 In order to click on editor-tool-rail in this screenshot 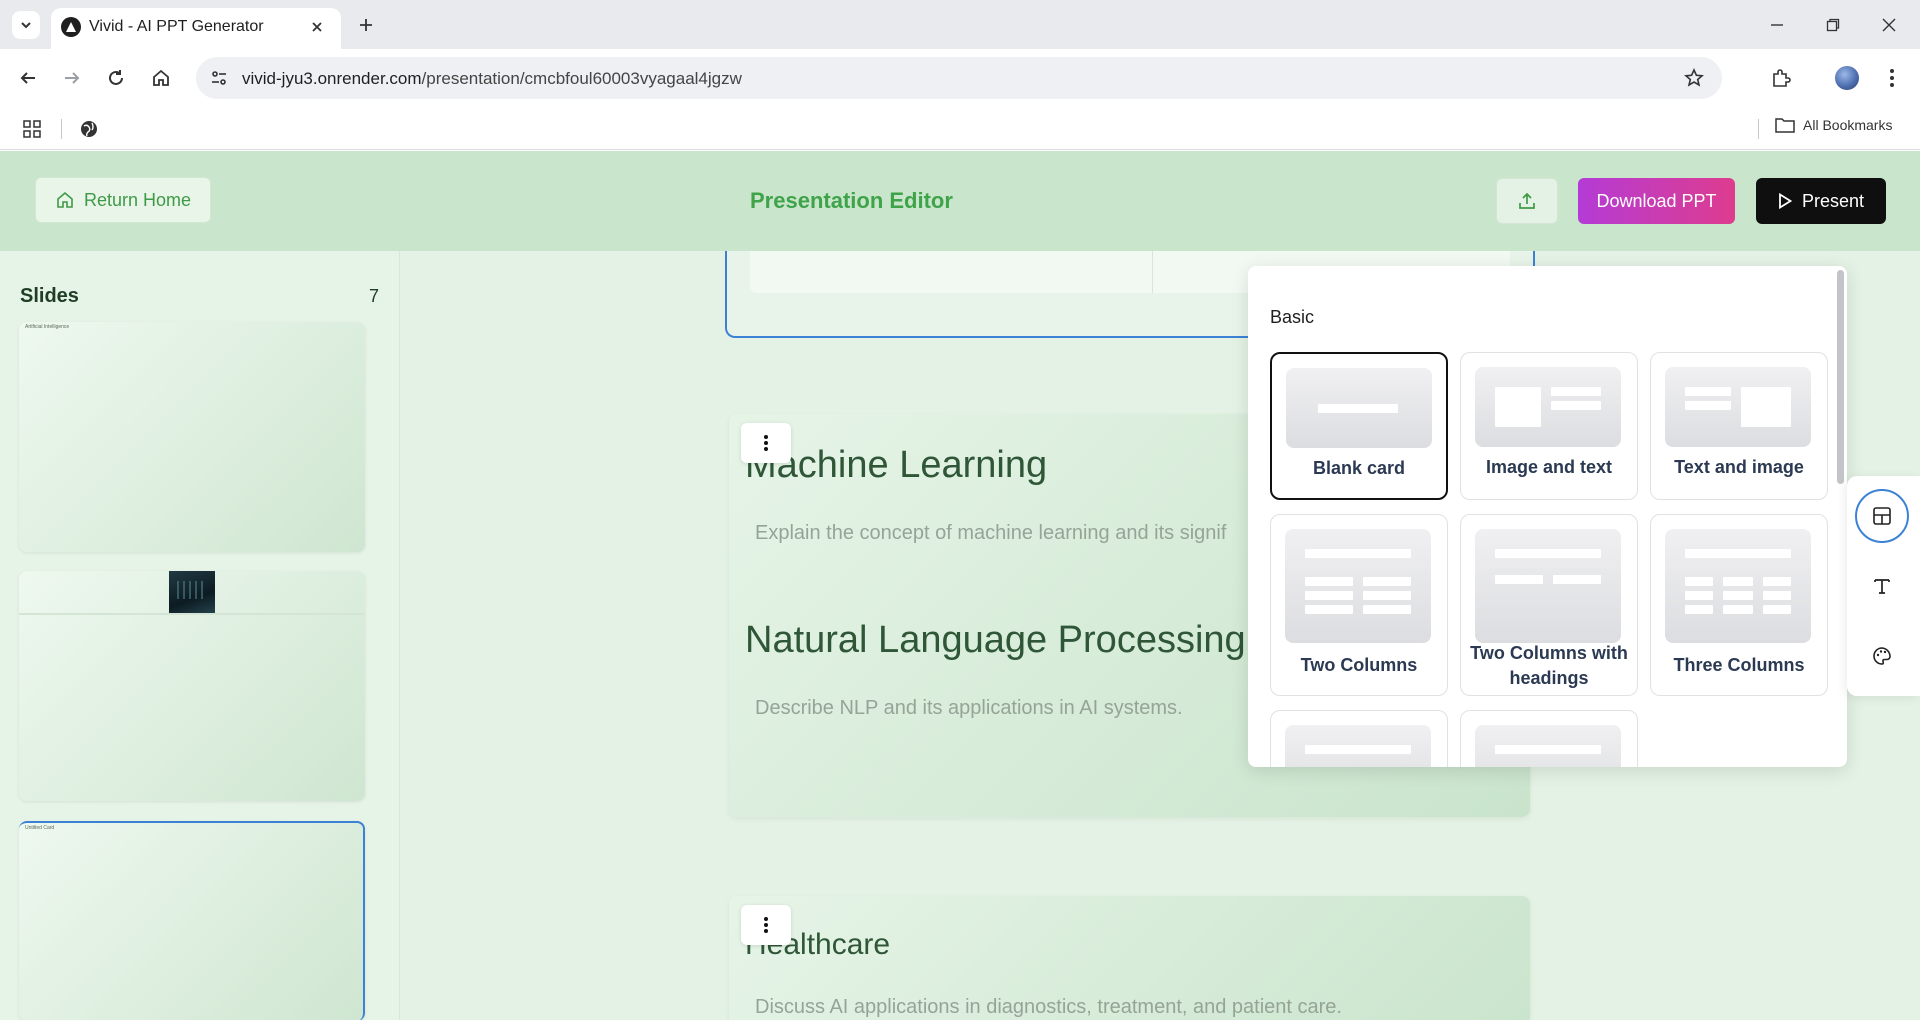, I will do `click(1883, 586)`.